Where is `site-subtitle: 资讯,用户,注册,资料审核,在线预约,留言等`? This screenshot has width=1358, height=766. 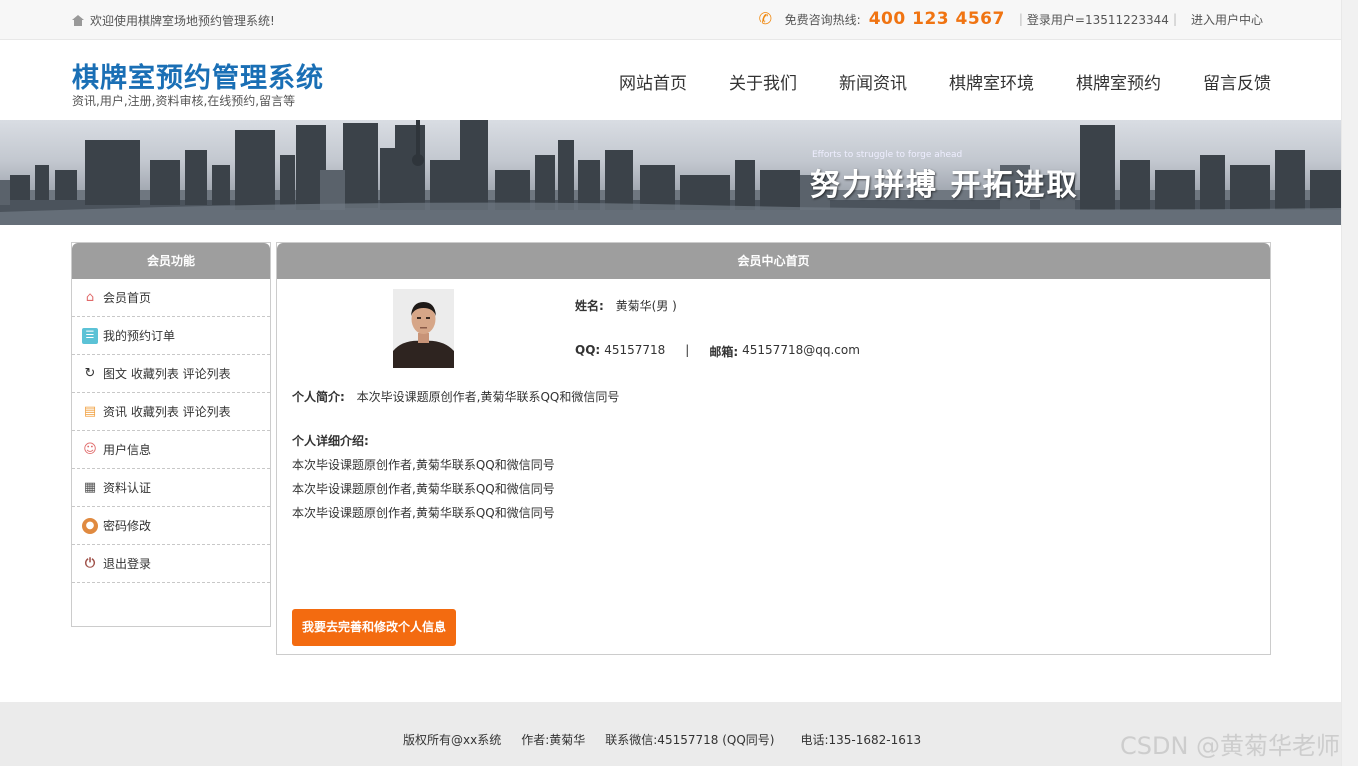 site-subtitle: 资讯,用户,注册,资料审核,在线预约,留言等 is located at coordinates (184, 101).